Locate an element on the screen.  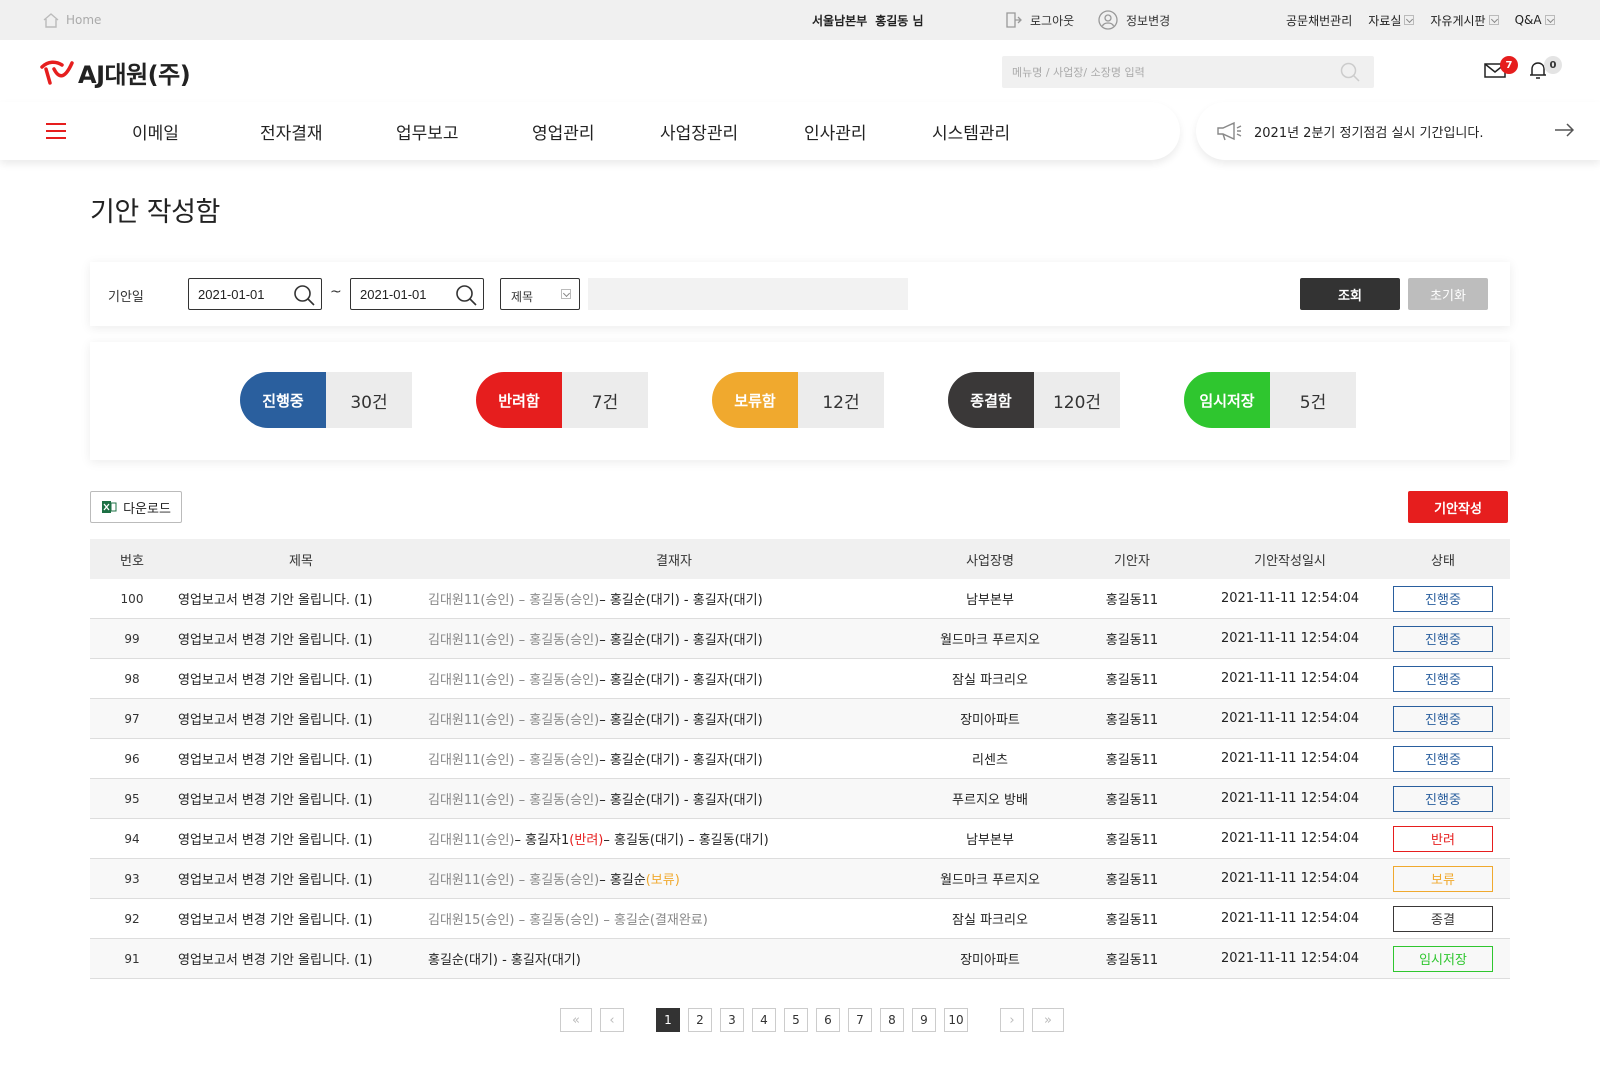
download-button: 다운로드 is located at coordinates (136, 507).